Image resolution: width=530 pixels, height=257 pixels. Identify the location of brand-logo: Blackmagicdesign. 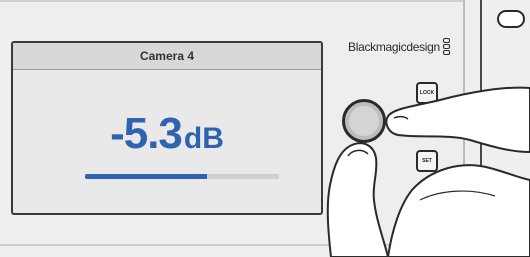
(399, 46).